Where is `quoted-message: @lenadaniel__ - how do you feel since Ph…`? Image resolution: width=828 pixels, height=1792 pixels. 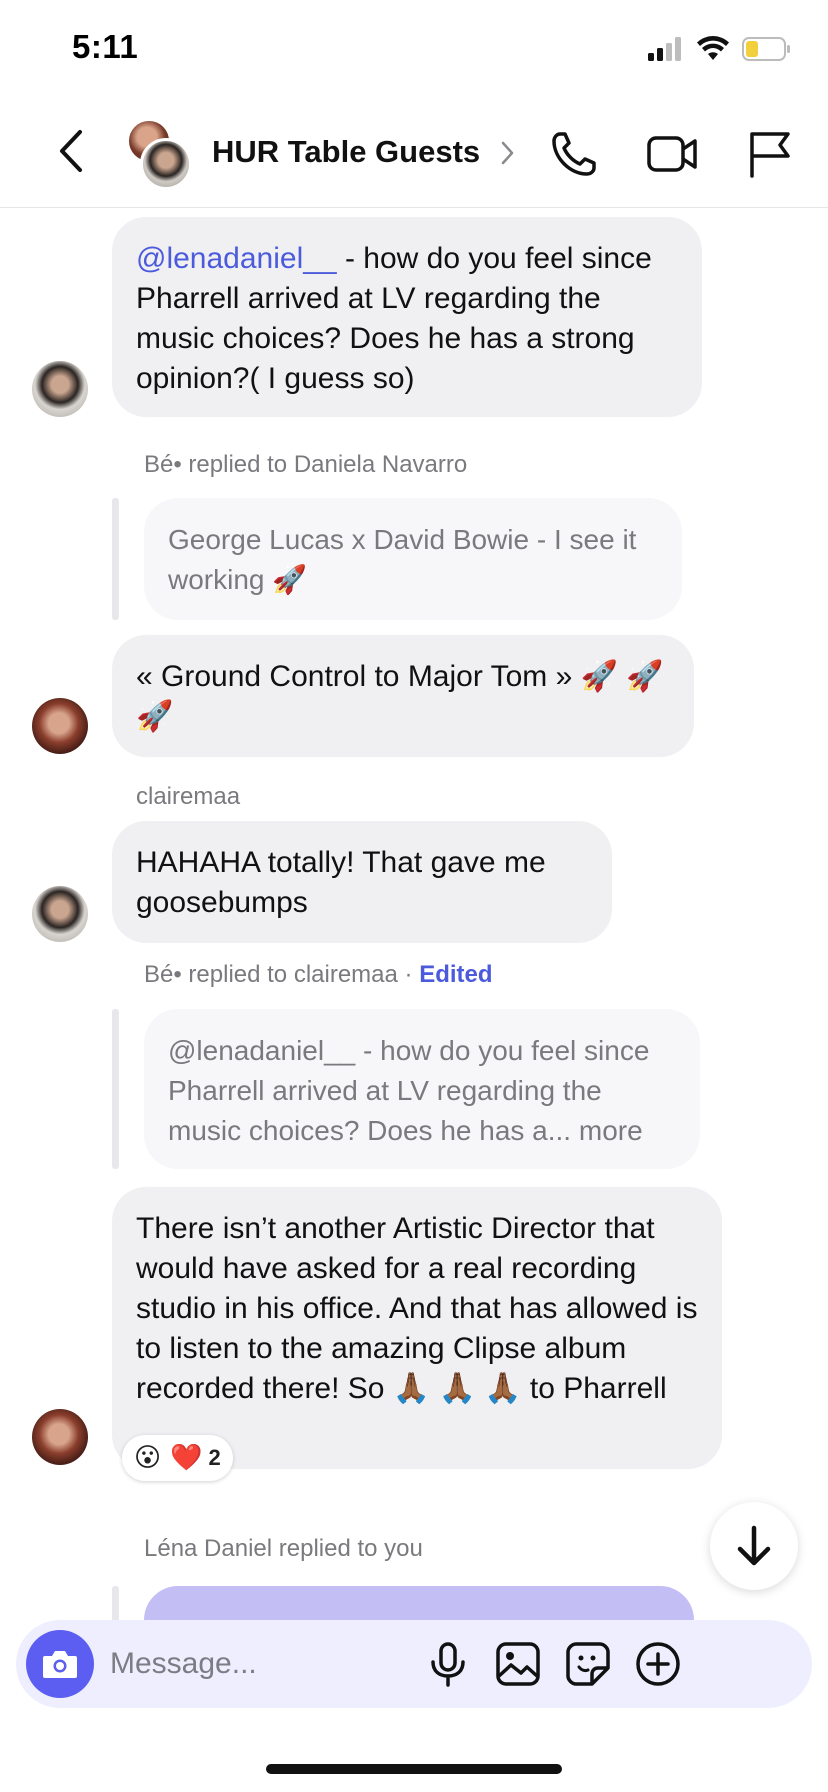
quoted-message: @lenadaniel__ - how do you feel since Ph… is located at coordinates (422, 1089).